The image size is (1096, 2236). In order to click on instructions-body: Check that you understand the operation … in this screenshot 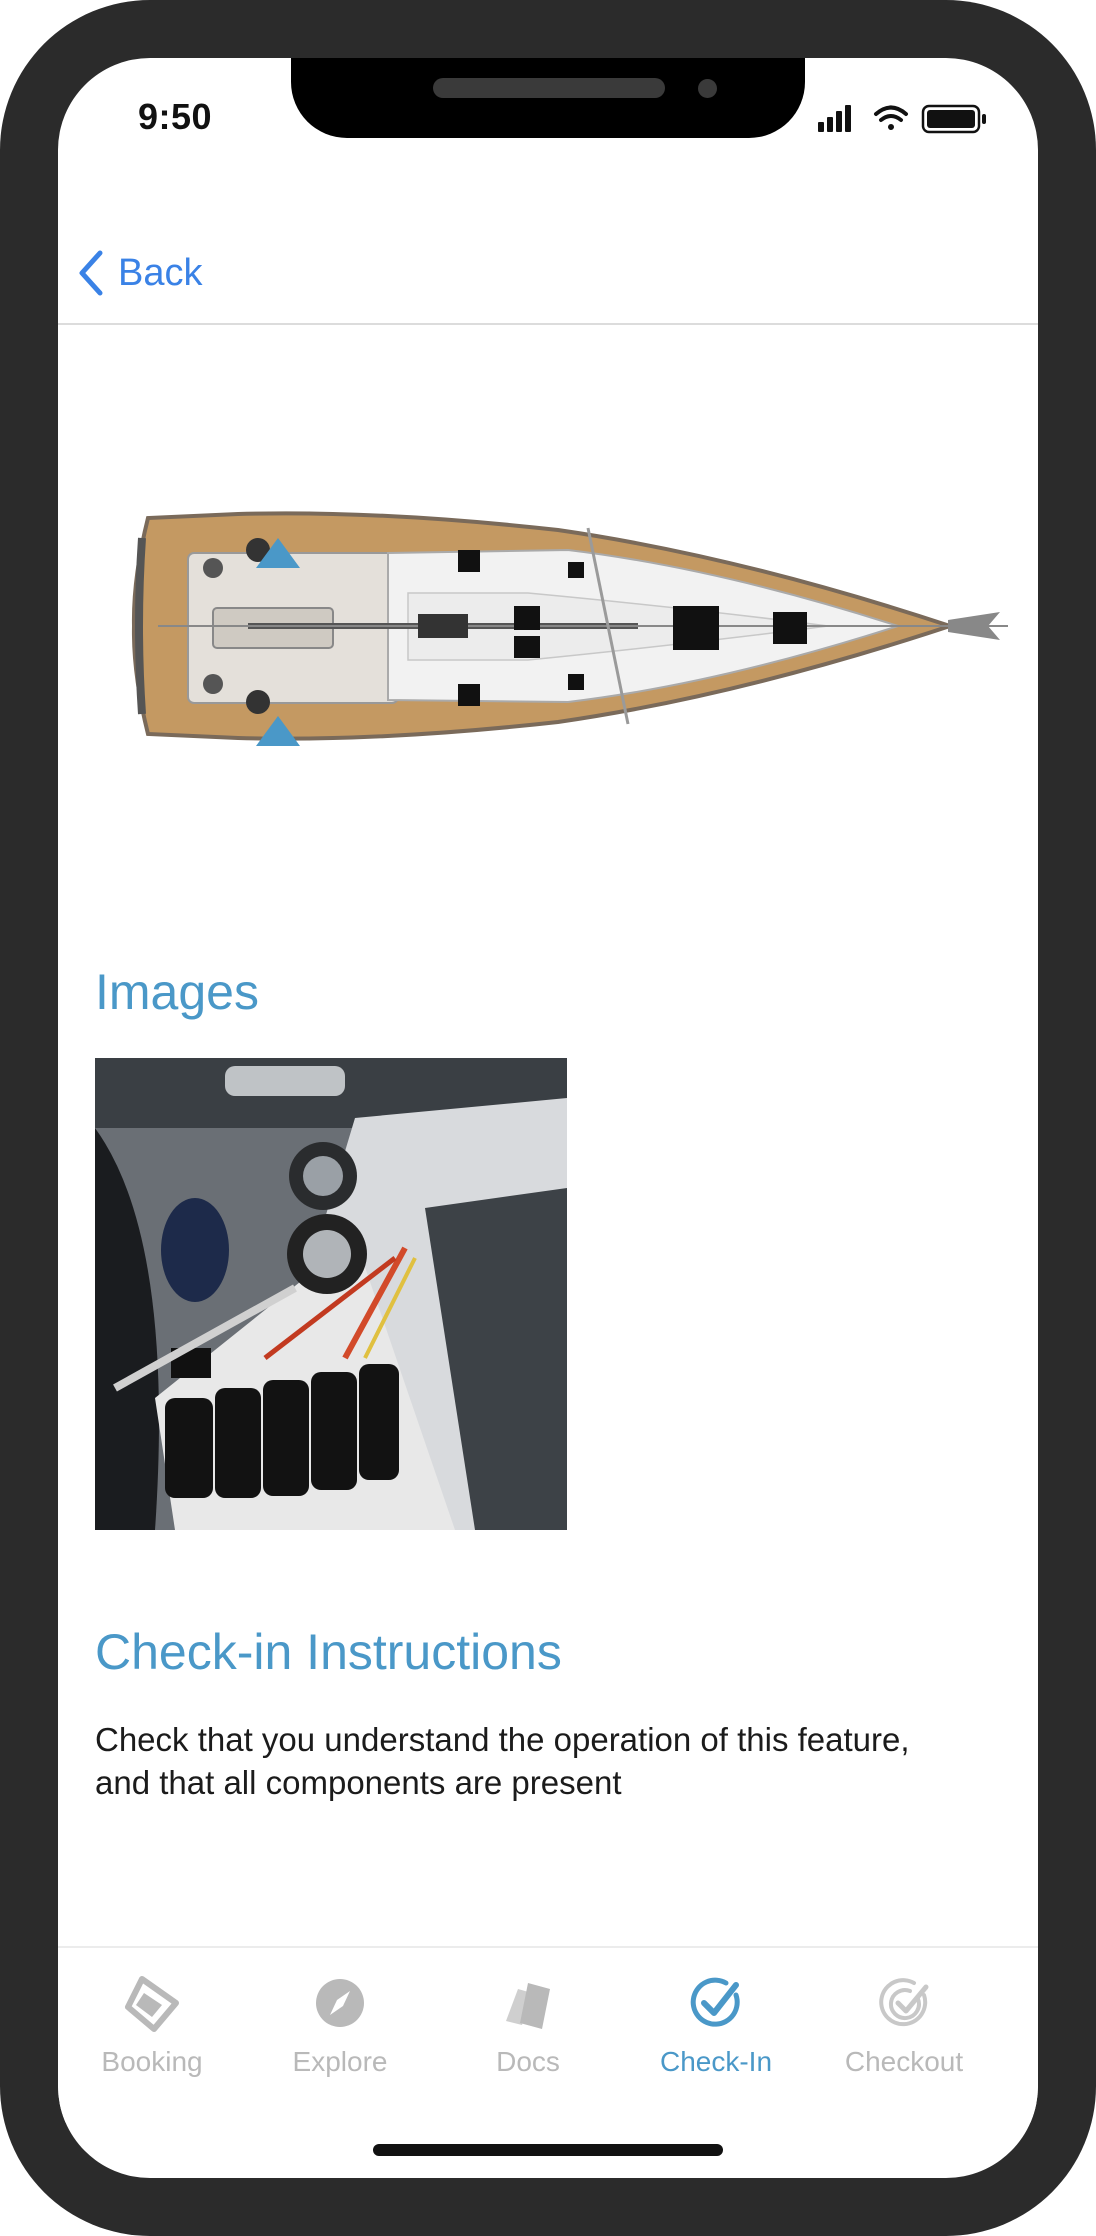, I will do `click(502, 1761)`.